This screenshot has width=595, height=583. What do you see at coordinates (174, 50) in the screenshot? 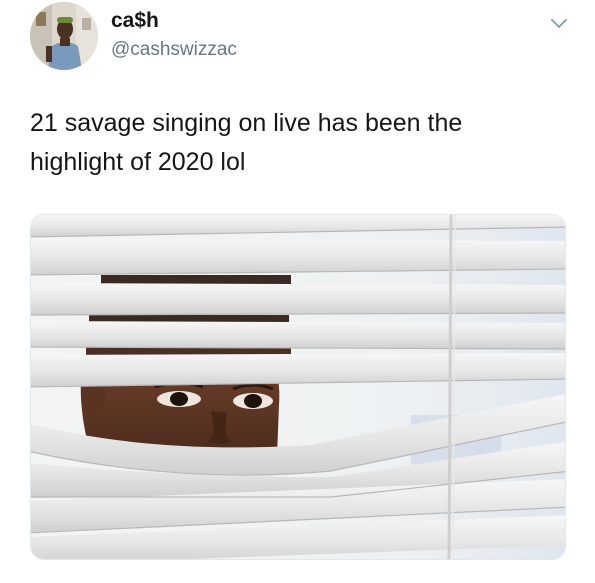
I see `handle: @cashswizzac` at bounding box center [174, 50].